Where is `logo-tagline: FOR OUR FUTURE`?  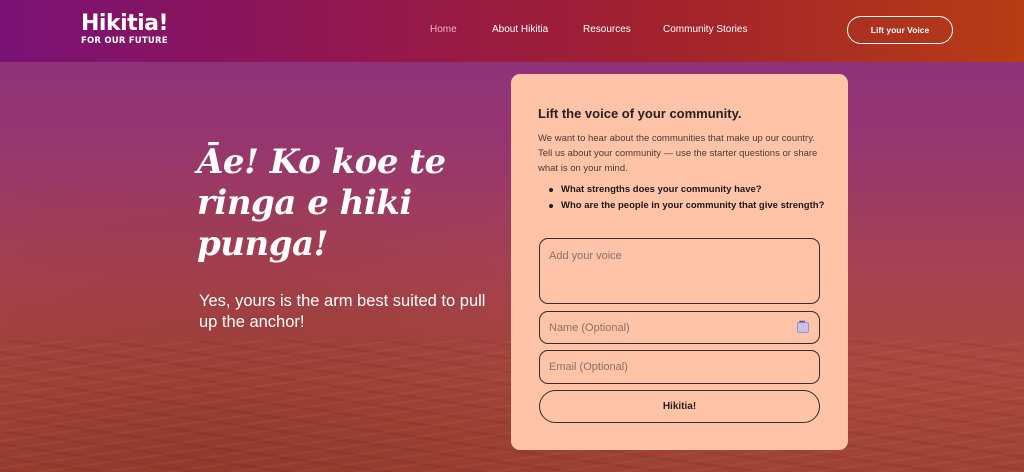
logo-tagline: FOR OUR FUTURE is located at coordinates (124, 41).